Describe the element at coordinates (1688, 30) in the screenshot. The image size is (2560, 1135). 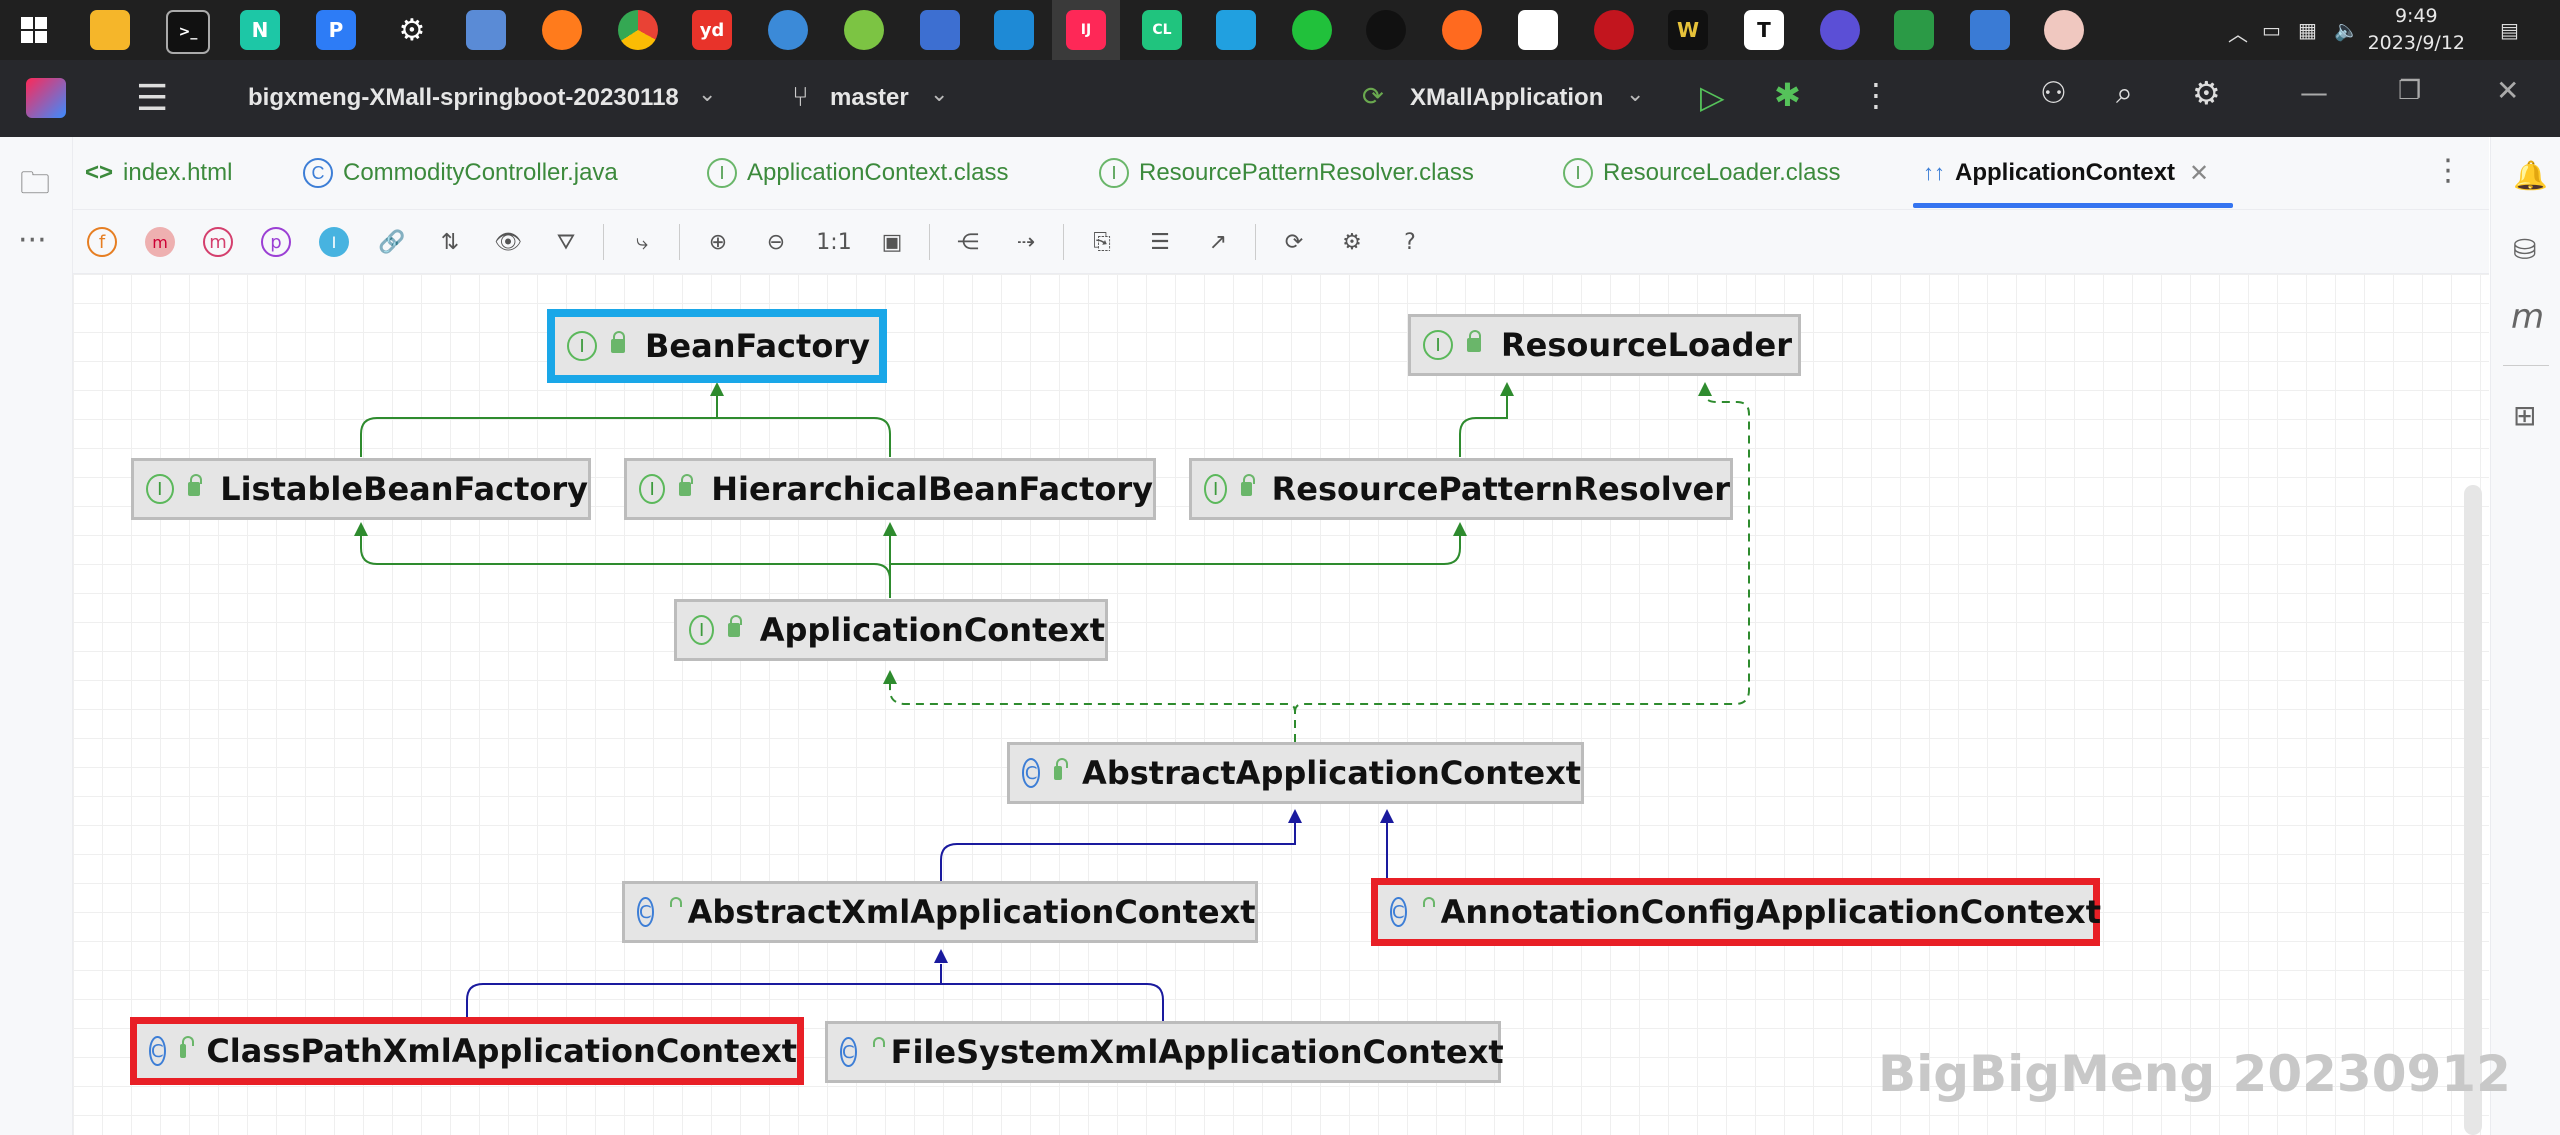
I see `wps-writer-icon: W` at that location.